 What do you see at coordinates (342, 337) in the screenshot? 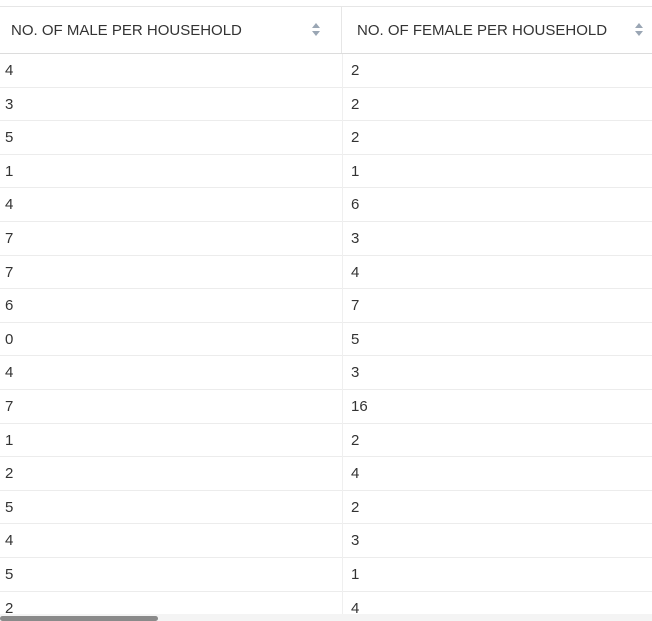
I see `column-divider` at bounding box center [342, 337].